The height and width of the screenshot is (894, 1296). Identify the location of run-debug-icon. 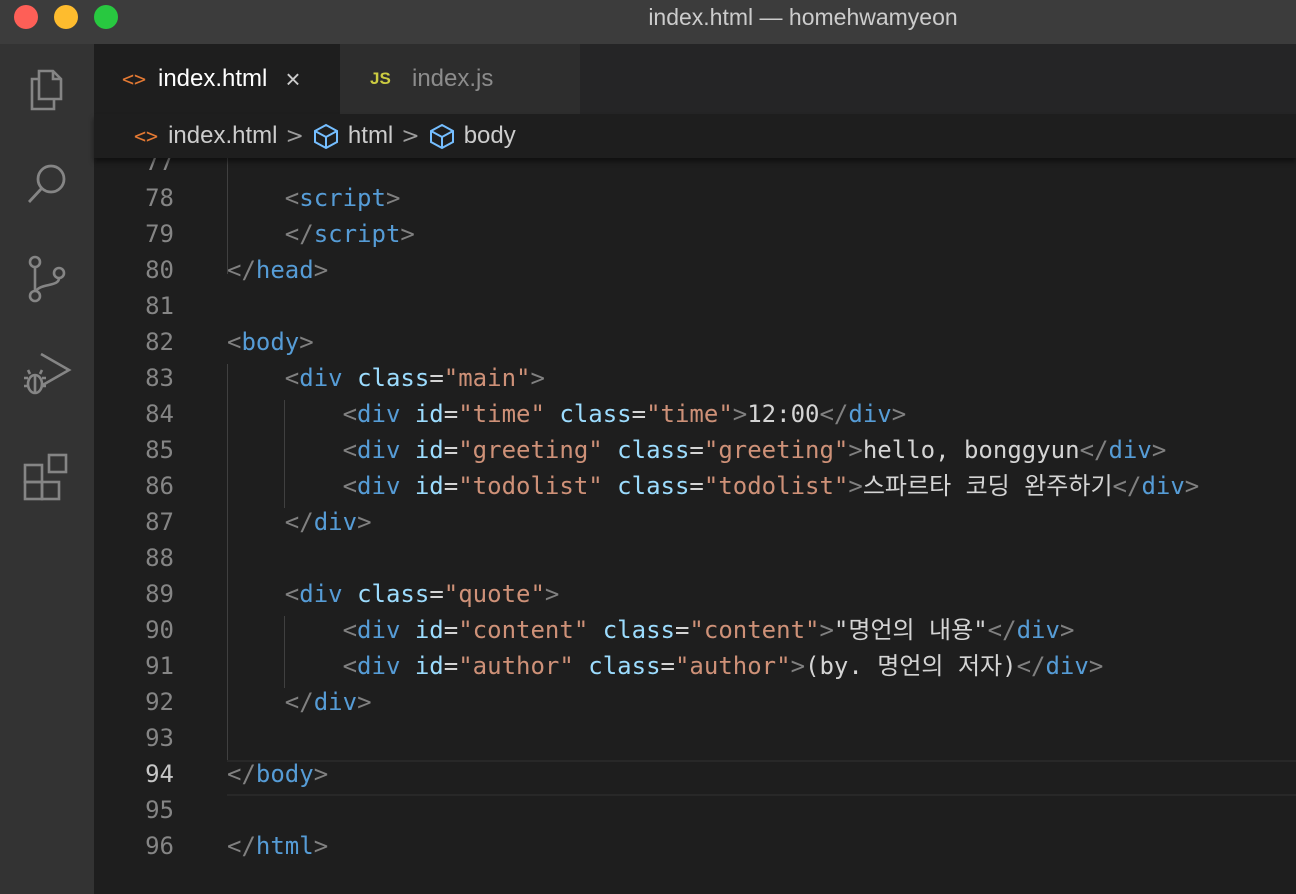
(47, 374).